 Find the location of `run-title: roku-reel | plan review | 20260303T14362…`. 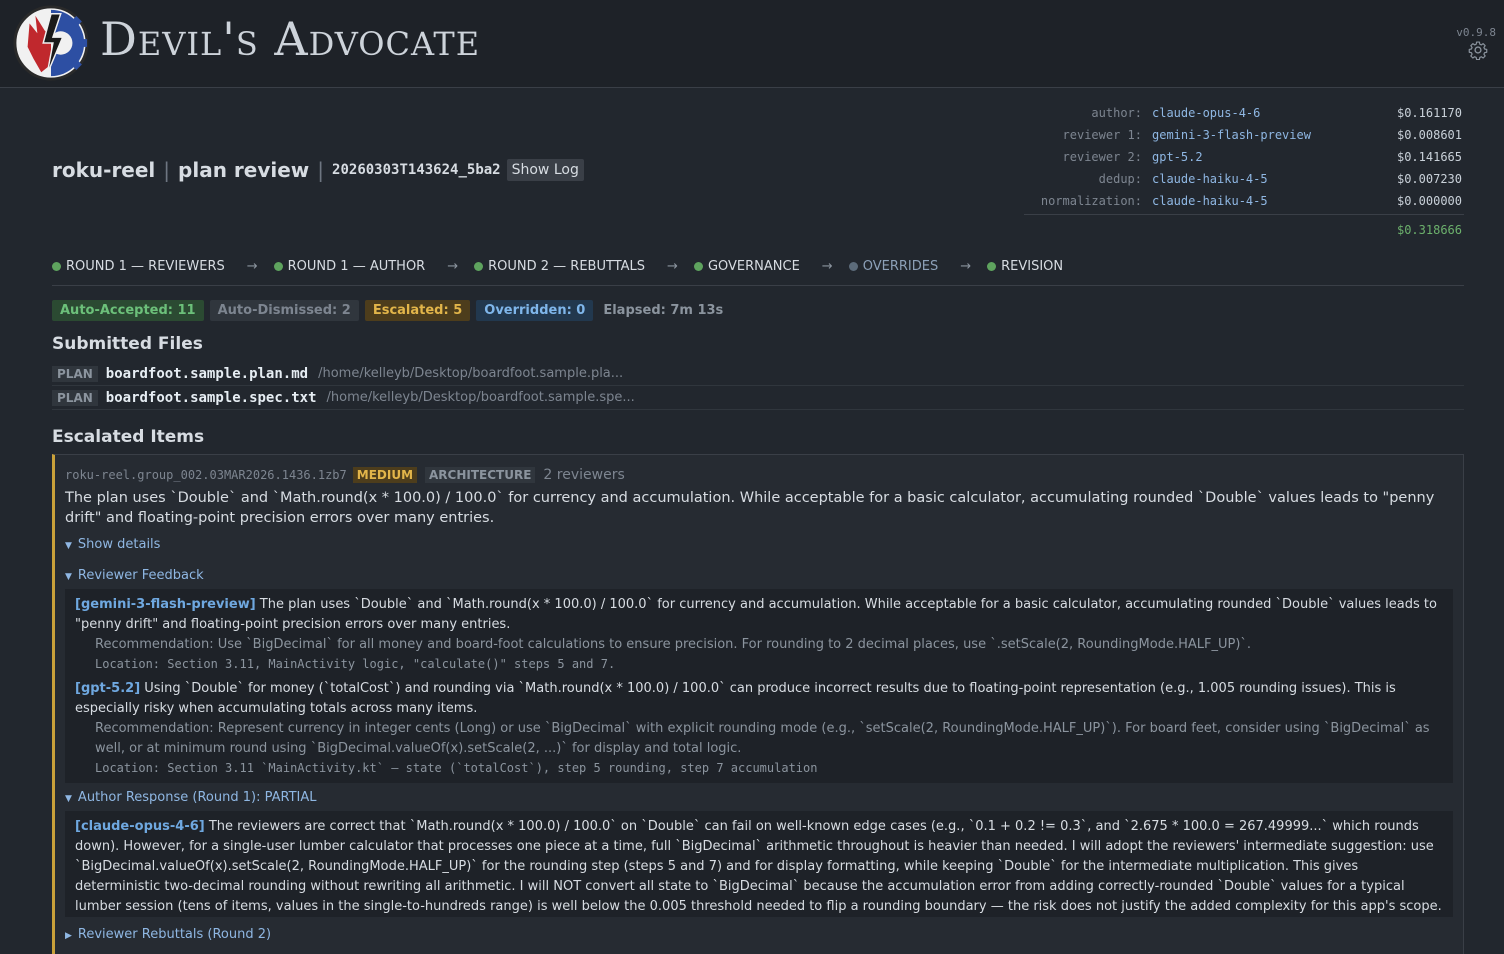

run-title: roku-reel | plan review | 20260303T14362… is located at coordinates (318, 170).